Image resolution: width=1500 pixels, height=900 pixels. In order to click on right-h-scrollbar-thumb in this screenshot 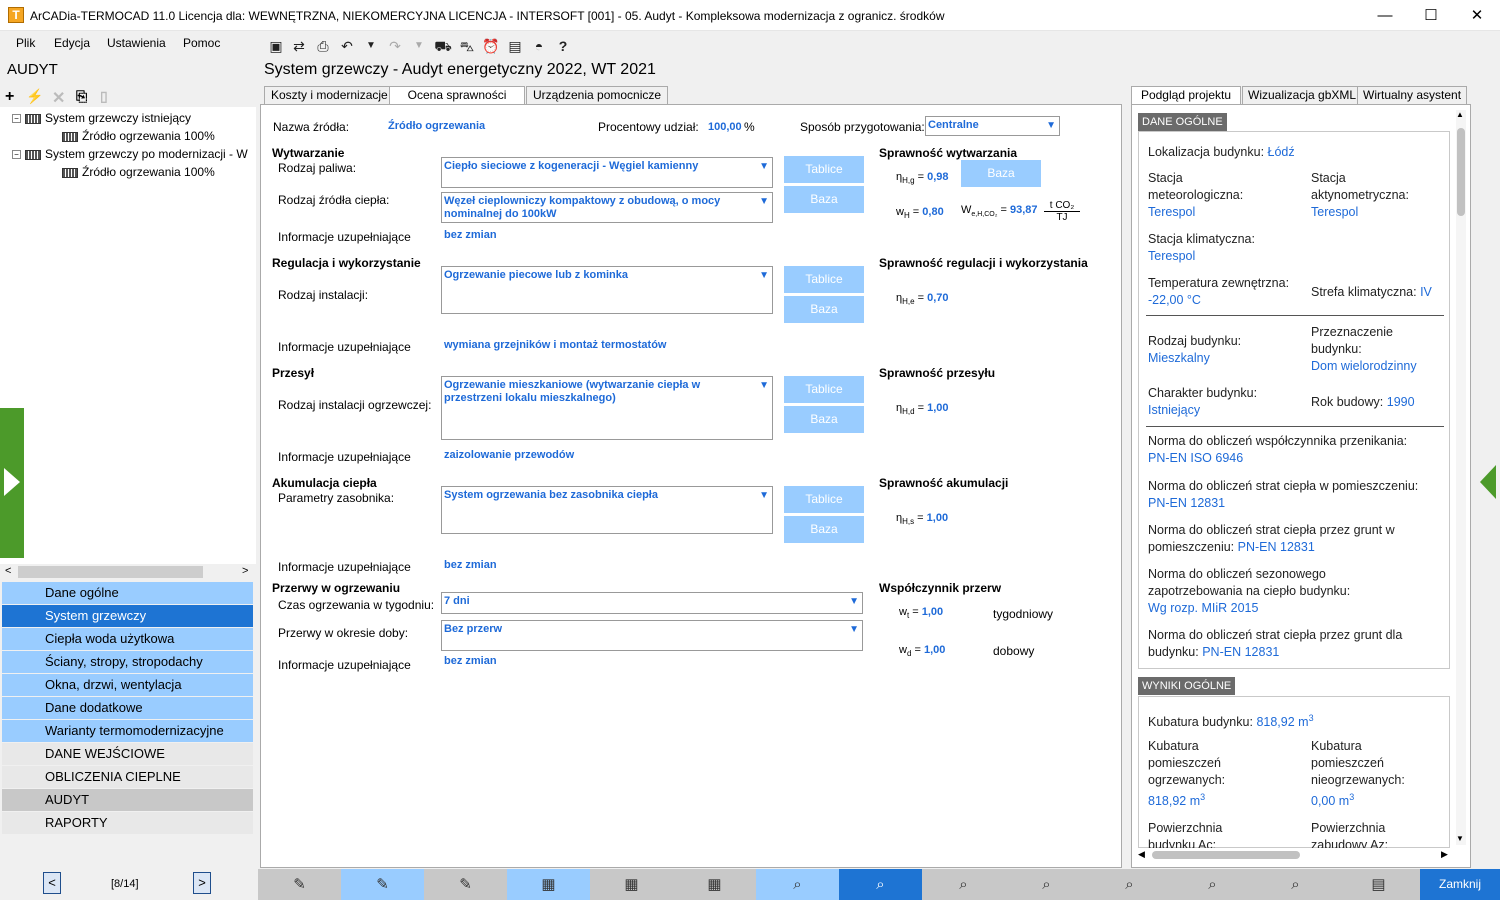, I will do `click(1226, 855)`.